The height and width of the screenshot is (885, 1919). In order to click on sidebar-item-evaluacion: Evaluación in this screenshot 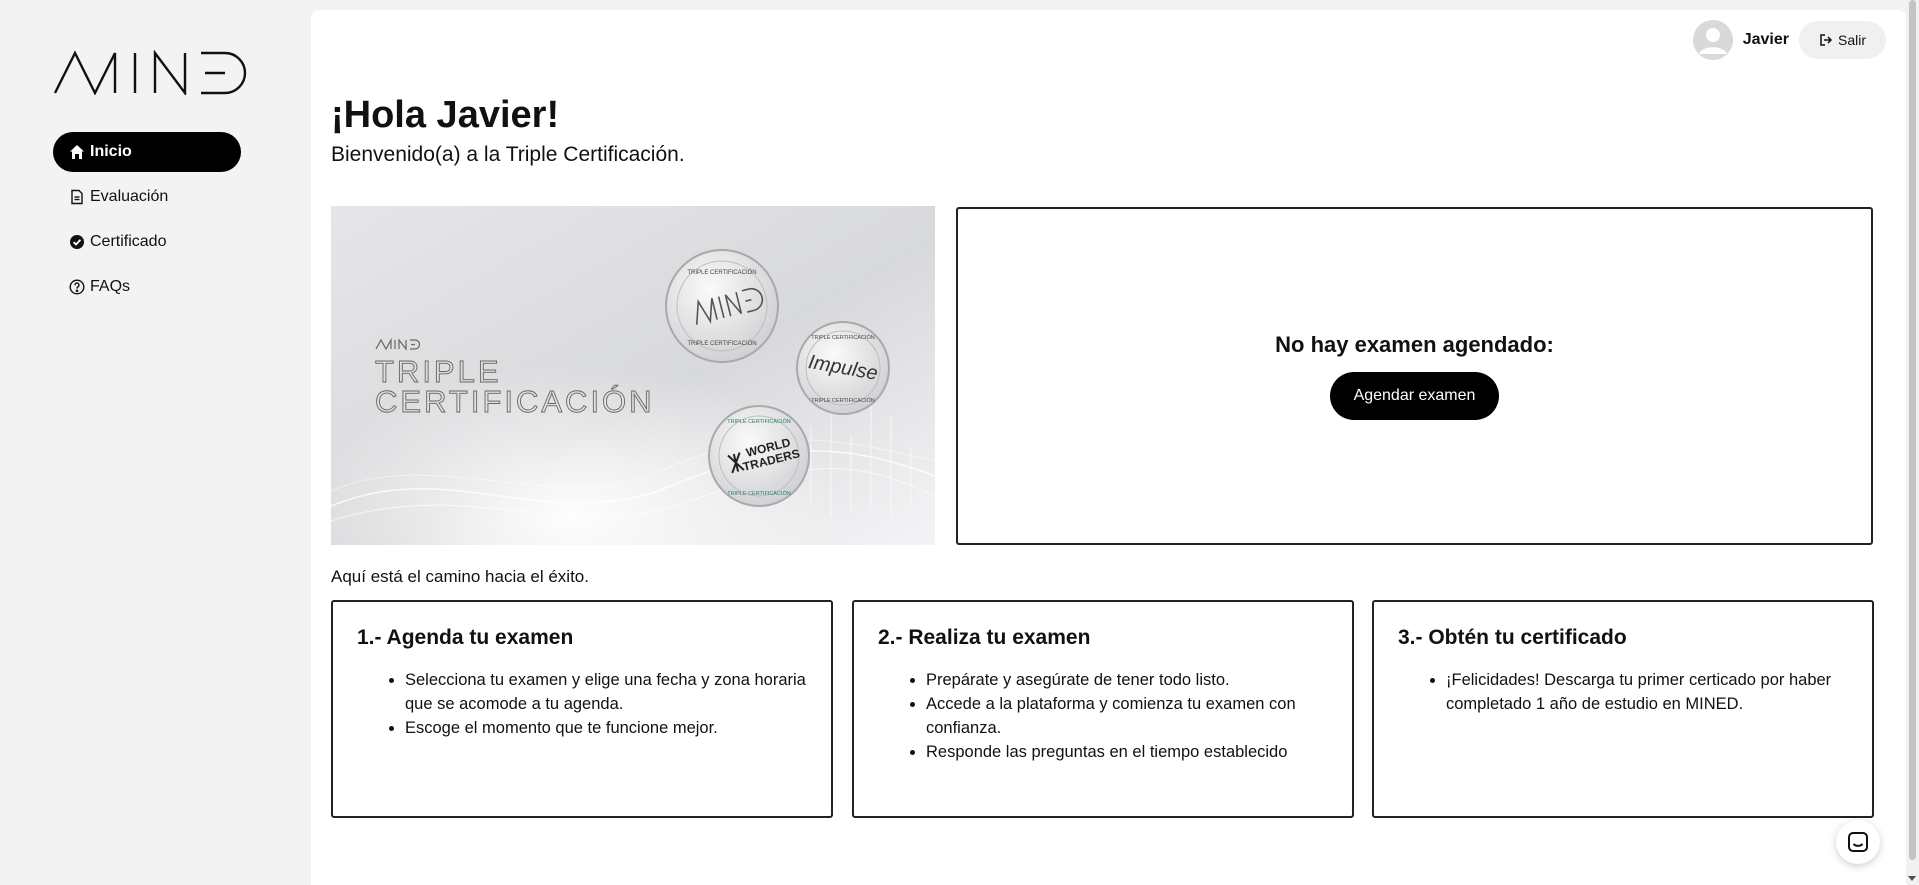, I will do `click(147, 197)`.